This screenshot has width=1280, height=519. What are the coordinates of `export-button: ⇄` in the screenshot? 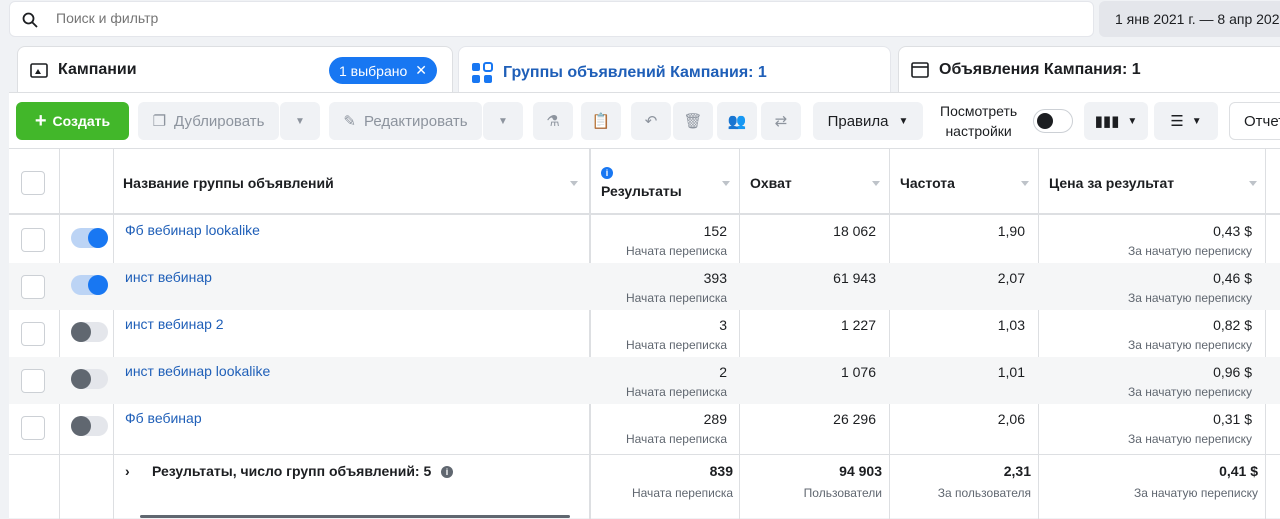 It's located at (781, 121).